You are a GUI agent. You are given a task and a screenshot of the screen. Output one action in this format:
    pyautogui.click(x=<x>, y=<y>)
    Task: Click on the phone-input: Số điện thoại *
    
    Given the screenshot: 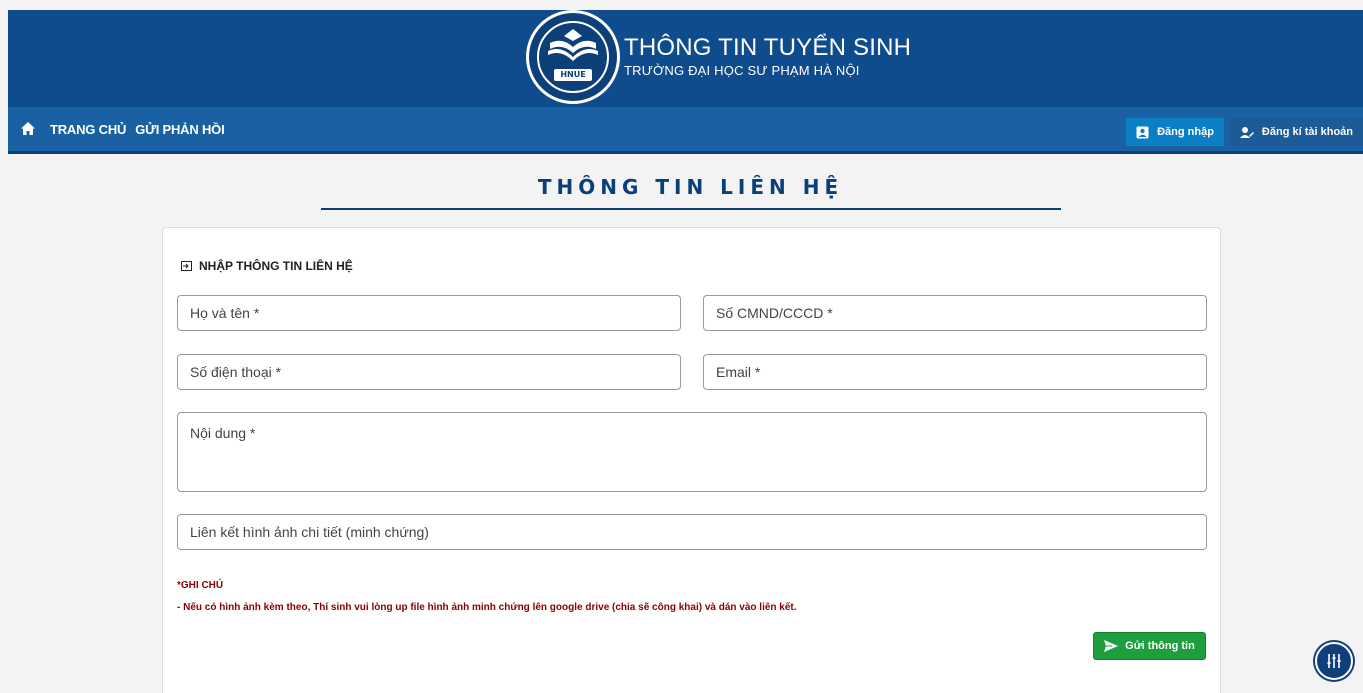 What is the action you would take?
    pyautogui.click(x=429, y=372)
    